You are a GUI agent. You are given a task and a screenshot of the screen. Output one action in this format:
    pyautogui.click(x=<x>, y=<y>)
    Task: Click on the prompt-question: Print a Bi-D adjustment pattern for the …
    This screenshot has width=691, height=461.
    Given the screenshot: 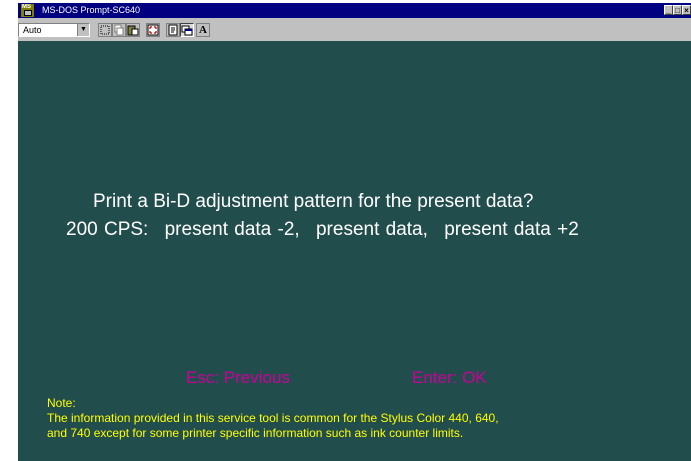 What is the action you would take?
    pyautogui.click(x=313, y=201)
    